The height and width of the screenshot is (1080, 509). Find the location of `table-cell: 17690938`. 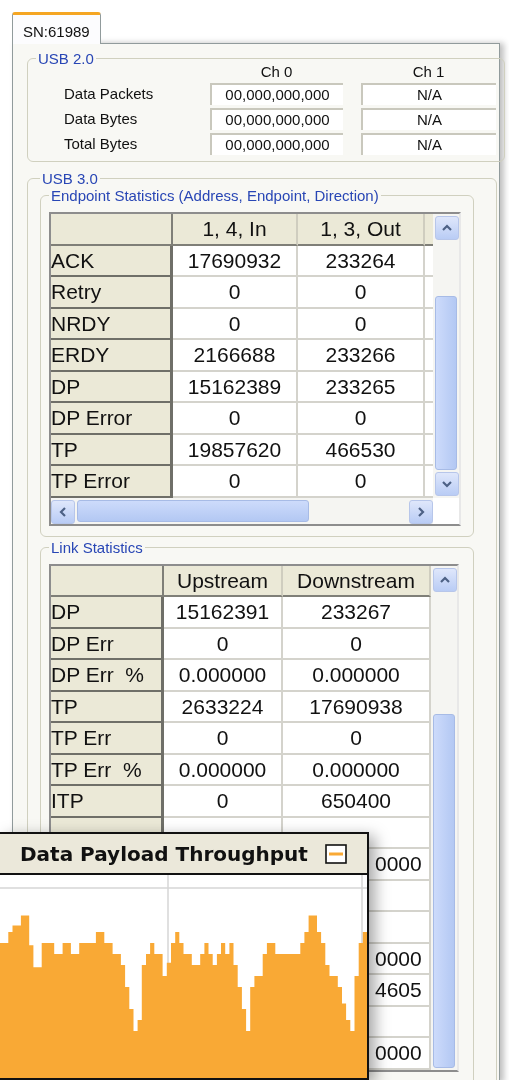

table-cell: 17690938 is located at coordinates (357, 707).